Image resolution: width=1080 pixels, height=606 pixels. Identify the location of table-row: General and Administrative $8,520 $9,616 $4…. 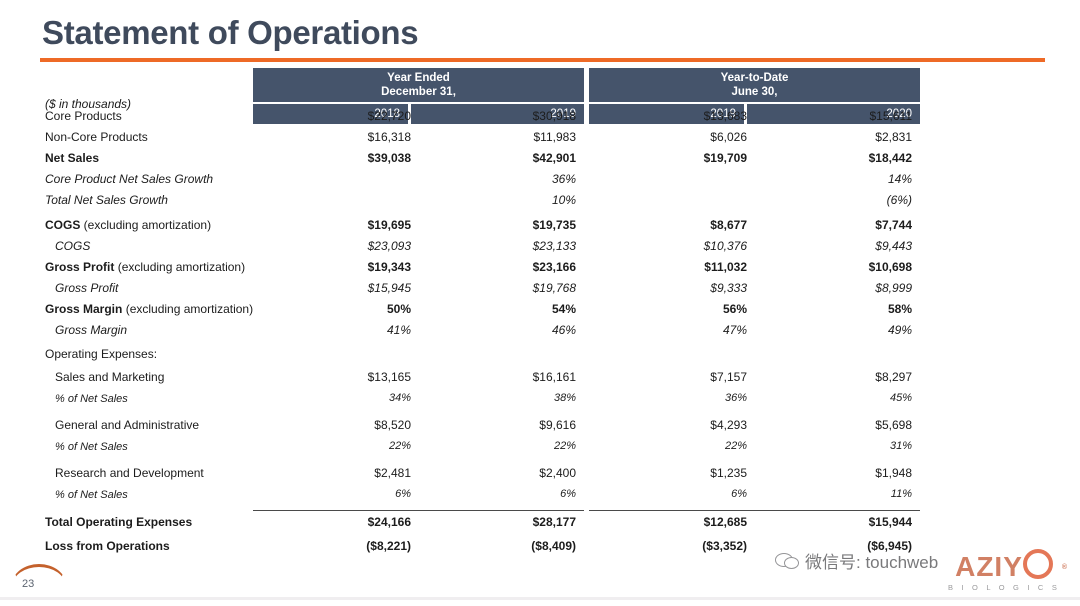
(540, 427).